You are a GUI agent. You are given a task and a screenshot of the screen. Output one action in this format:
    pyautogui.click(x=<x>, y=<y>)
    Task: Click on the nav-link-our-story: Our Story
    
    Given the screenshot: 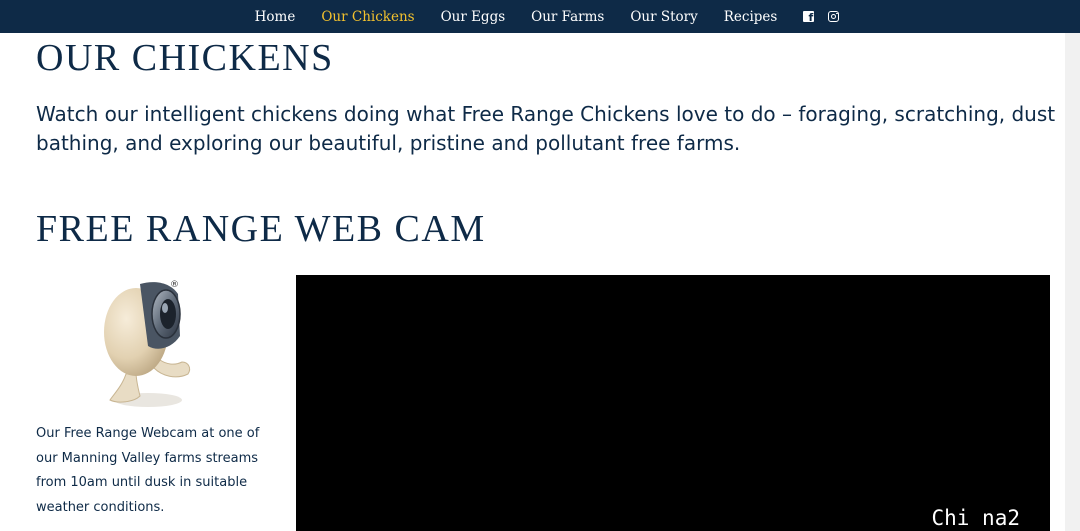 What is the action you would take?
    pyautogui.click(x=663, y=17)
    